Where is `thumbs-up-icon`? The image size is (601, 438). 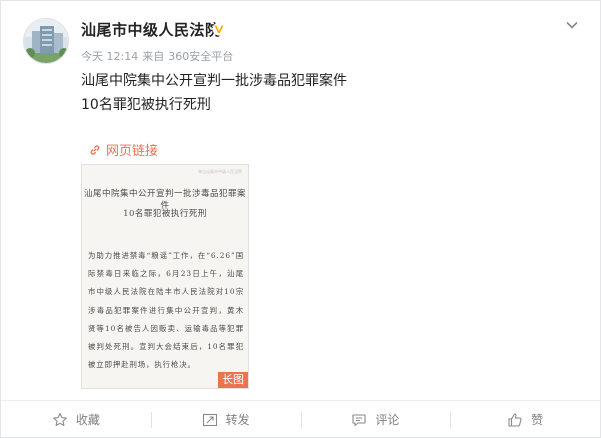
thumbs-up-icon is located at coordinates (515, 419).